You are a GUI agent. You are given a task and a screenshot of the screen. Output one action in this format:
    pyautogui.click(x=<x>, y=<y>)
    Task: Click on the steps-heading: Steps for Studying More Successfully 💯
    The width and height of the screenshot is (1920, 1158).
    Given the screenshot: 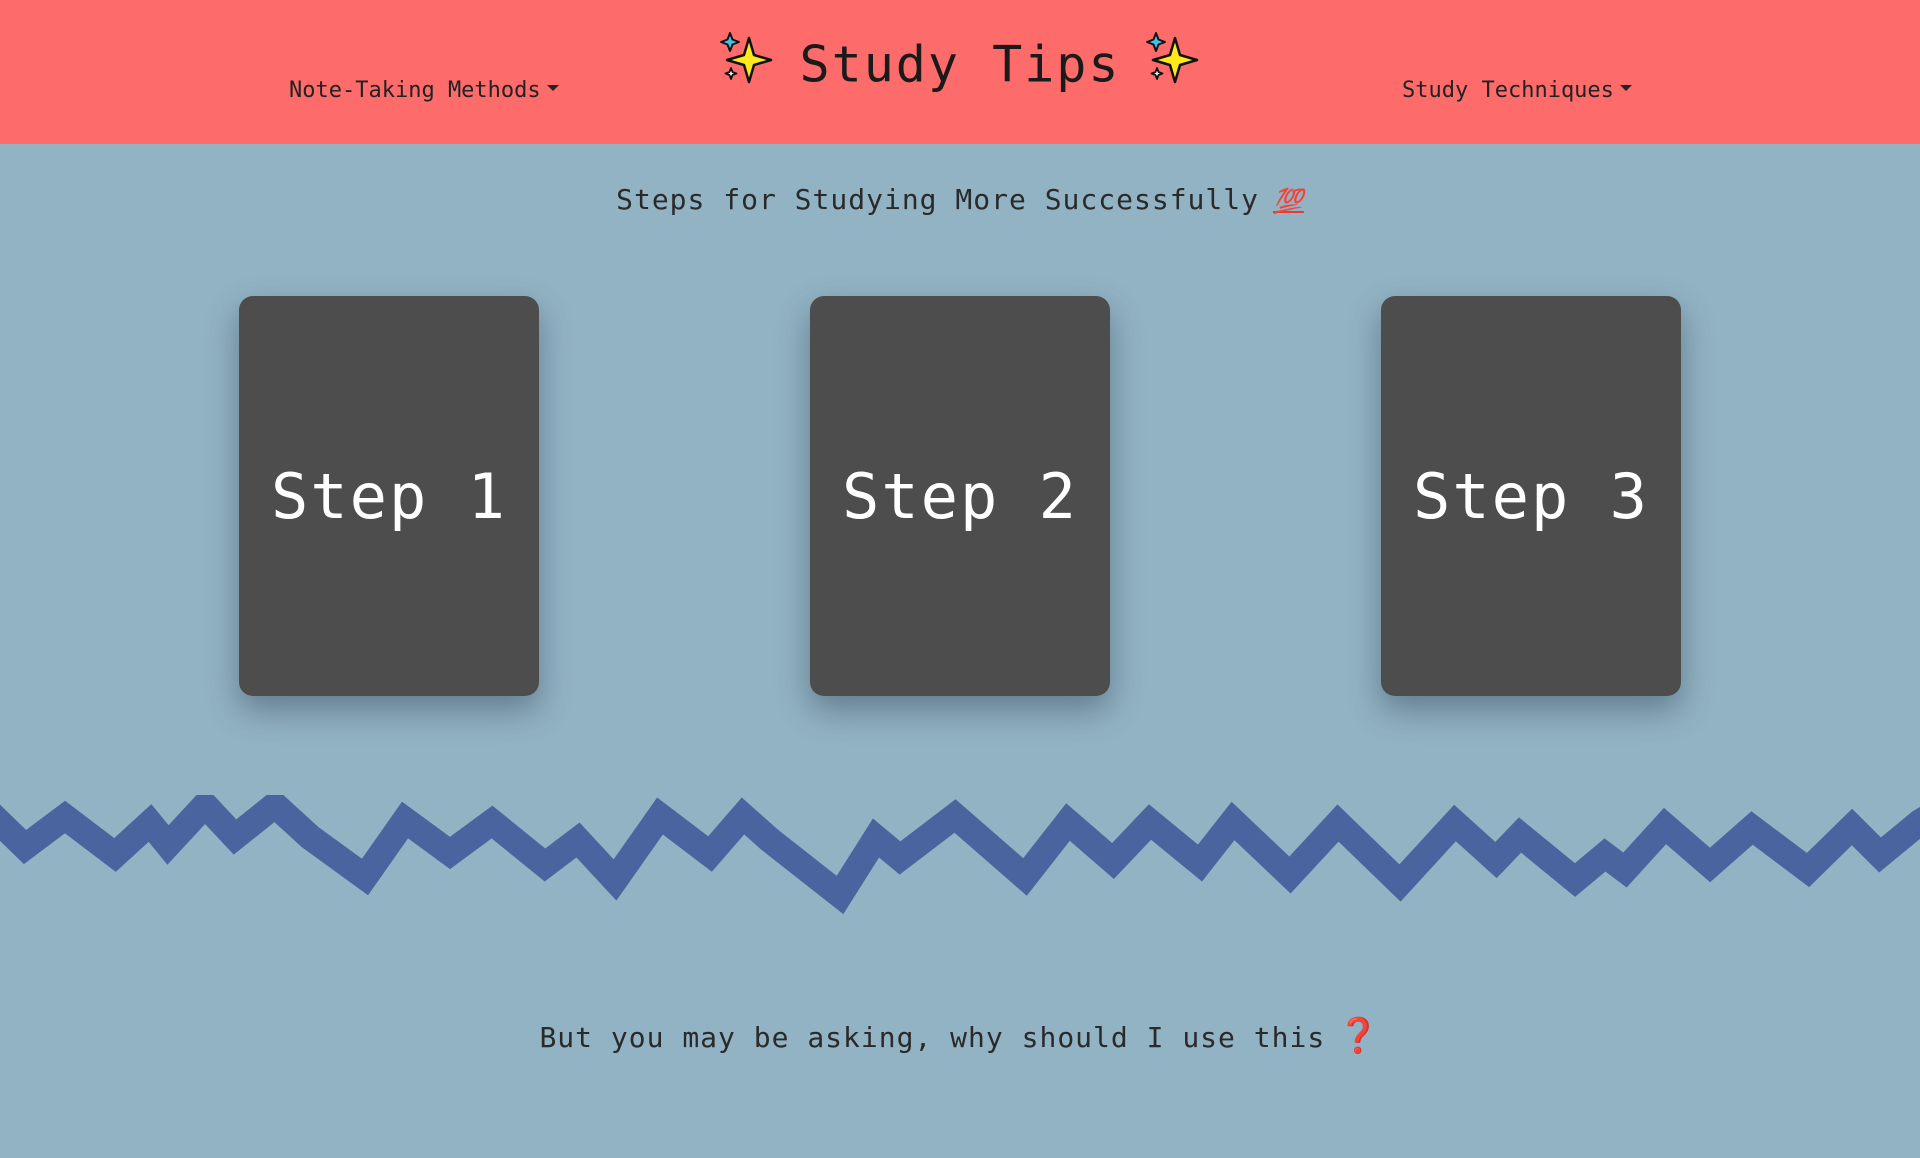 What is the action you would take?
    pyautogui.click(x=960, y=199)
    